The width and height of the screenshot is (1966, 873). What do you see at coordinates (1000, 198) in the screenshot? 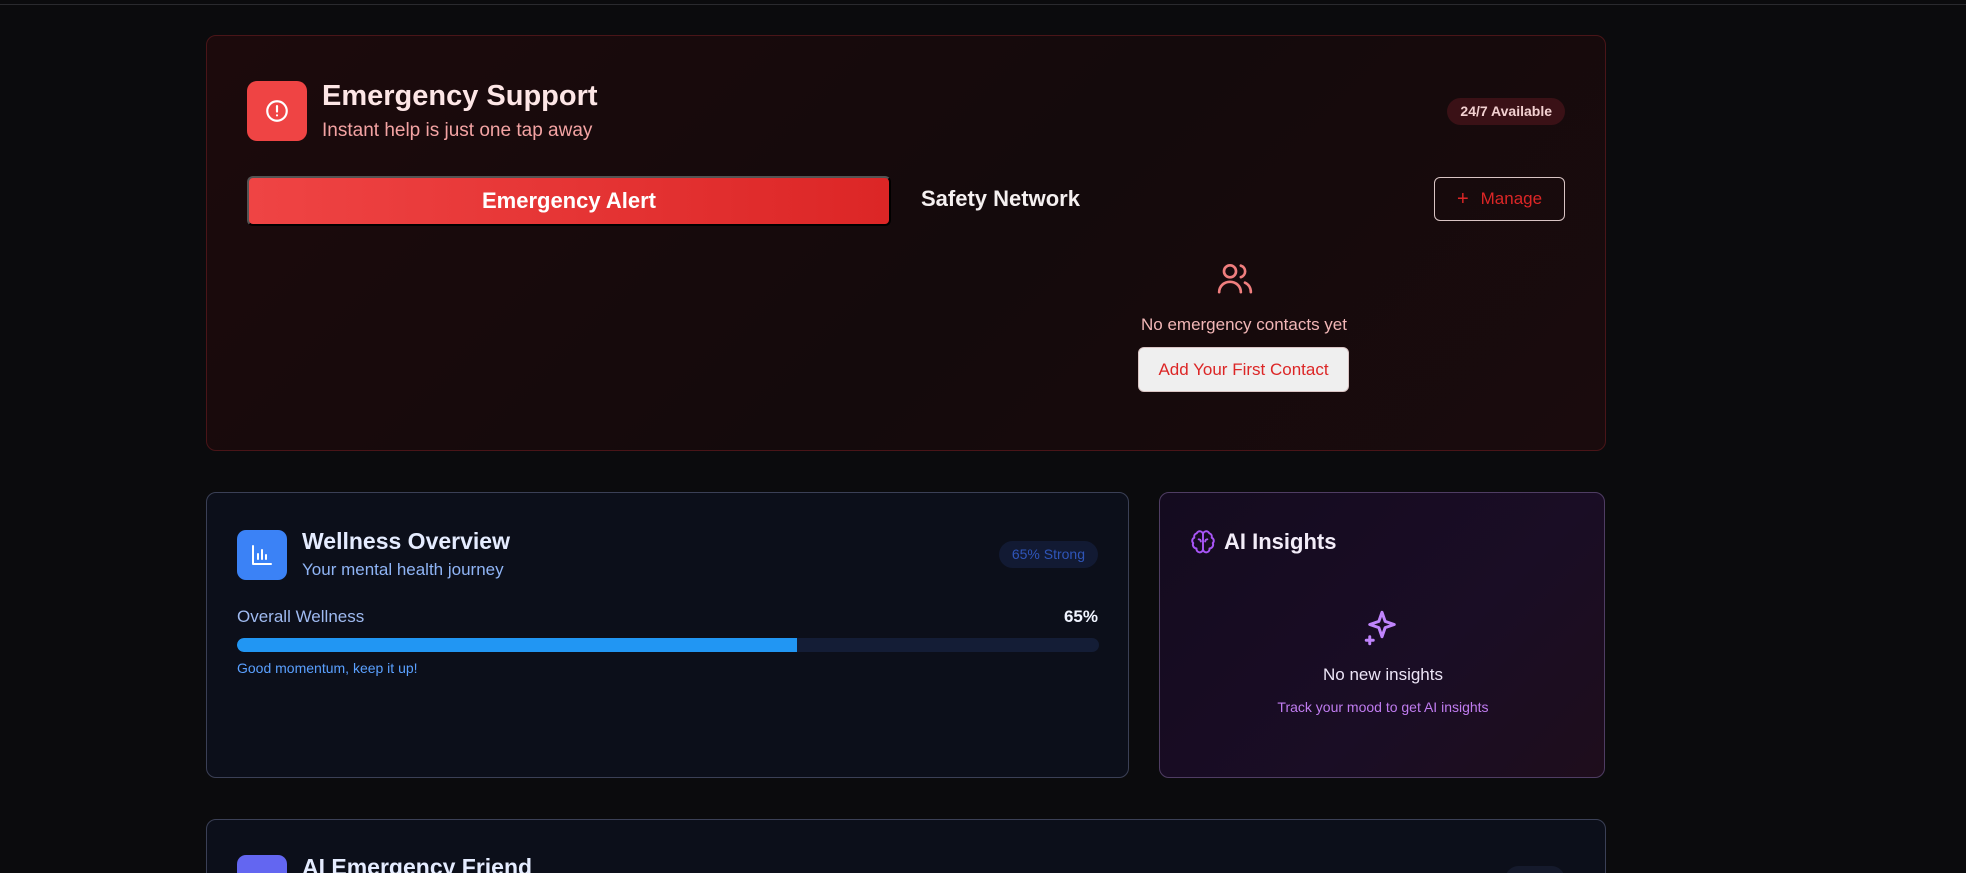
I see `safety-network-title: Safety Network` at bounding box center [1000, 198].